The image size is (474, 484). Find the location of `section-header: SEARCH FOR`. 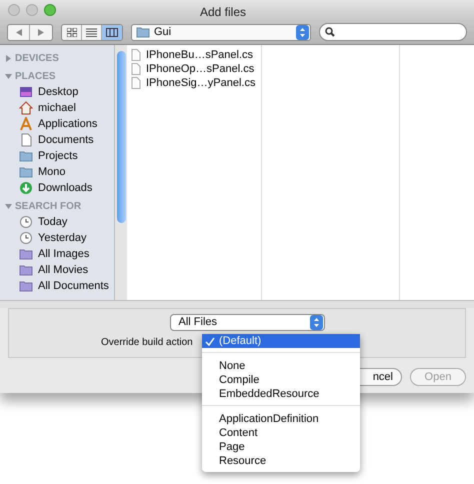

section-header: SEARCH FOR is located at coordinates (48, 207).